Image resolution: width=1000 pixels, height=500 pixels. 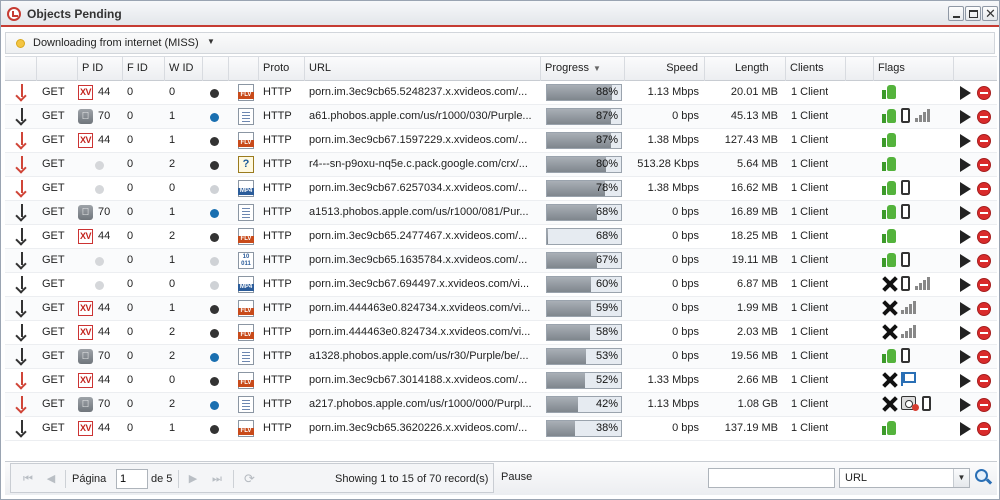 I want to click on close-button: ✕, so click(x=990, y=13).